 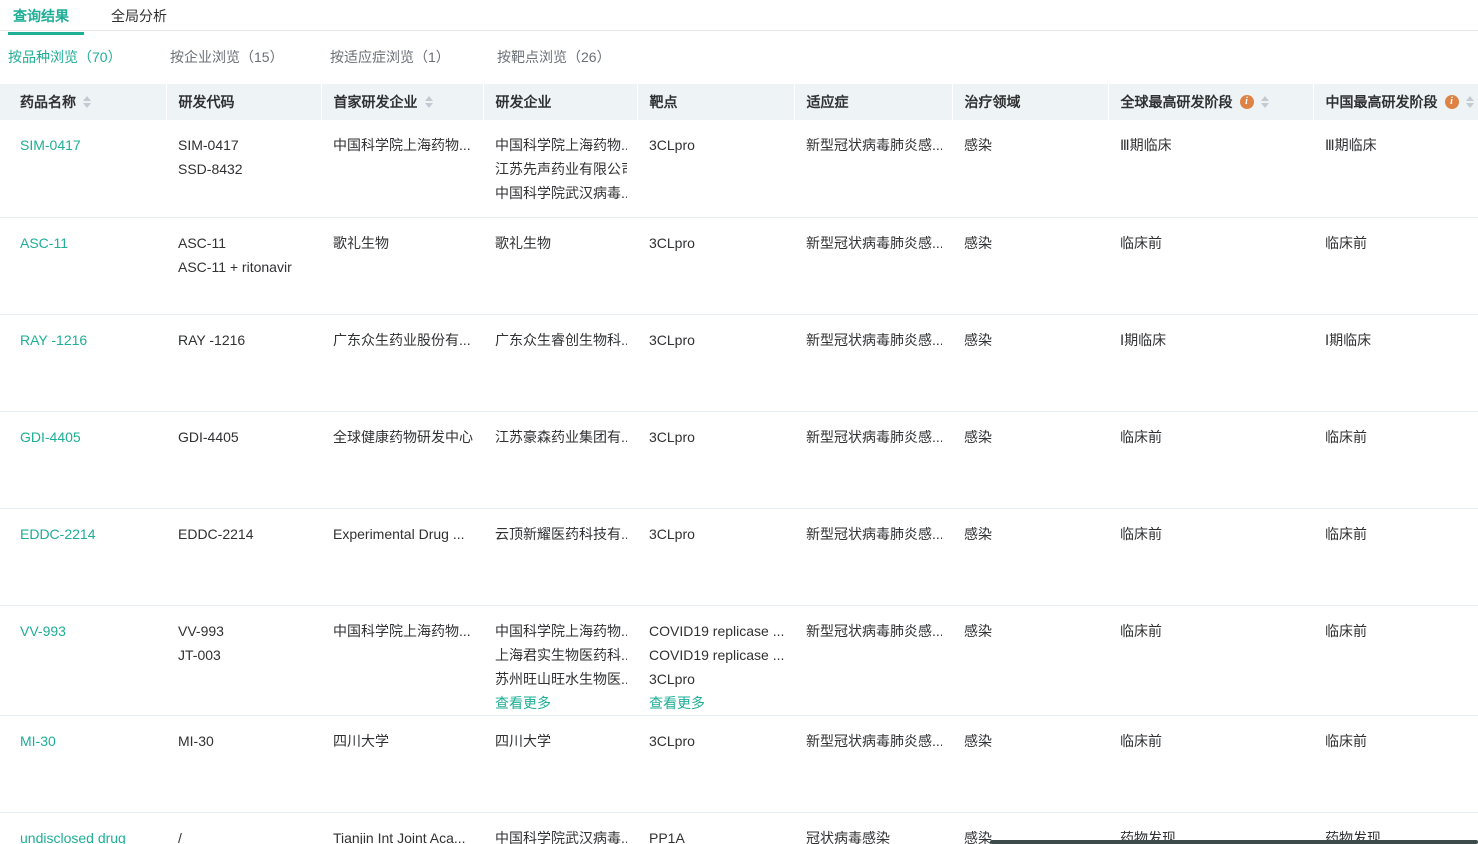 What do you see at coordinates (403, 436) in the screenshot?
I see `first-company-value: 全球健康药物研发中心` at bounding box center [403, 436].